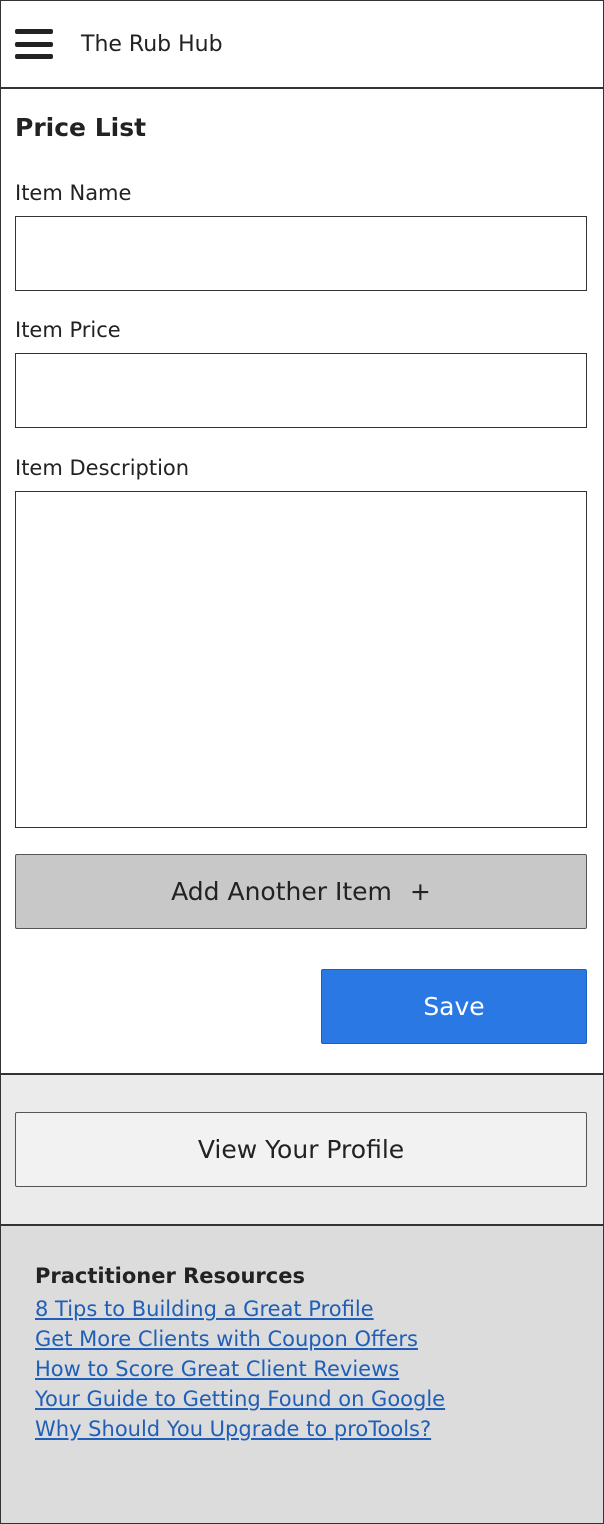 The image size is (604, 1524). I want to click on view-profile-button: View Your Profile, so click(301, 1149).